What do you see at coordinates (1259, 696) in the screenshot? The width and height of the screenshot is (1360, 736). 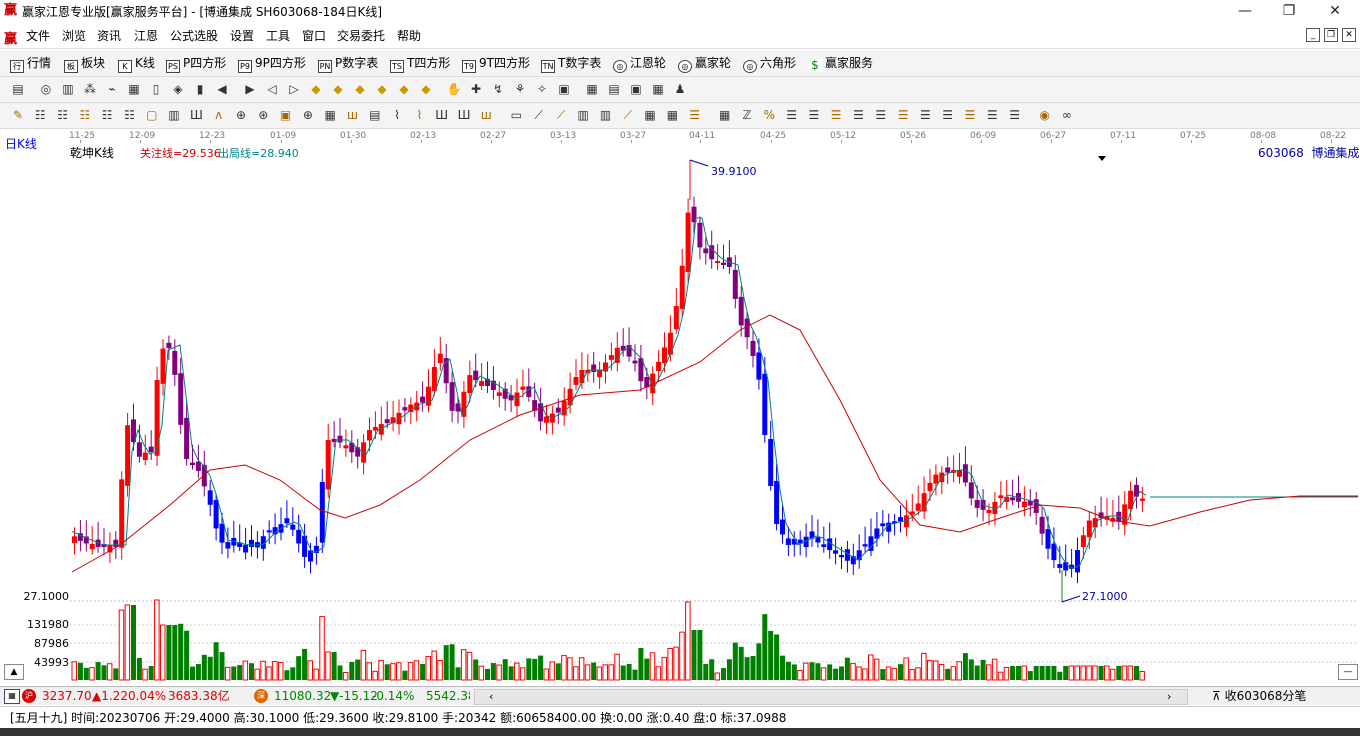 I see `tick-detail-label: ⊼ 收603068分笔` at bounding box center [1259, 696].